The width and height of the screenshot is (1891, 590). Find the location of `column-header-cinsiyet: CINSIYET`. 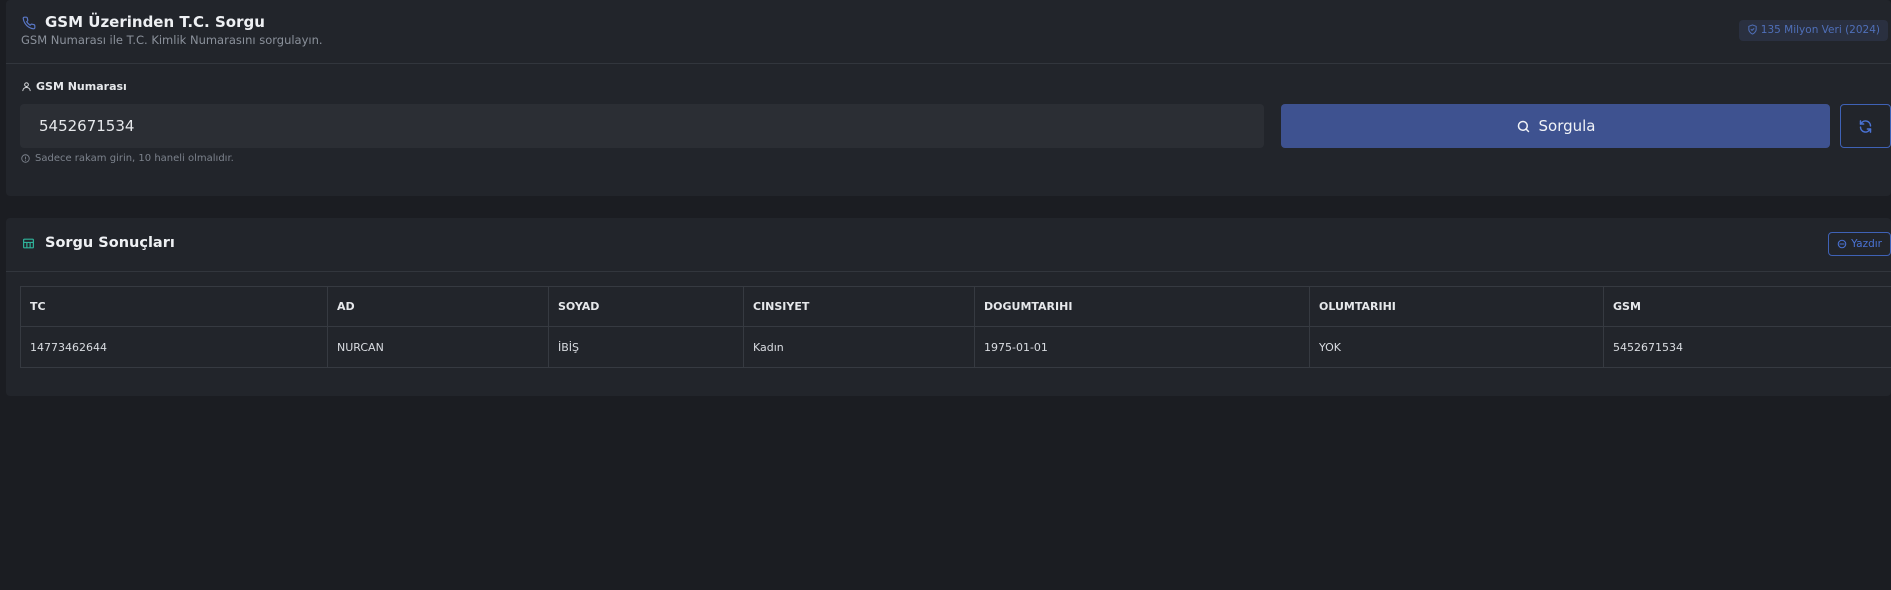

column-header-cinsiyet: CINSIYET is located at coordinates (859, 306).